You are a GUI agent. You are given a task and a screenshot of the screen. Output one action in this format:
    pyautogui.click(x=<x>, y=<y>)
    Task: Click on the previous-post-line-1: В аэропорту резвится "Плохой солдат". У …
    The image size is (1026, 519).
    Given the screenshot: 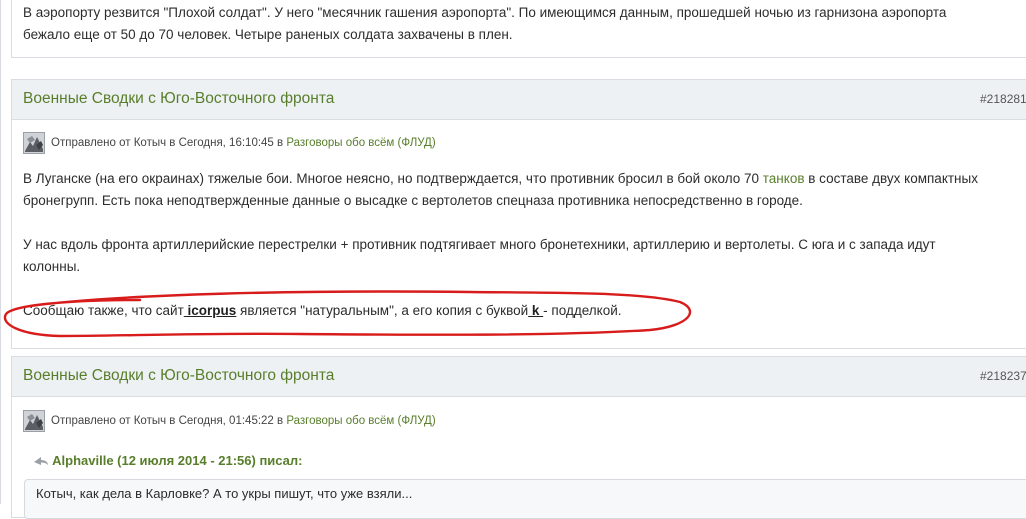 What is the action you would take?
    pyautogui.click(x=485, y=12)
    